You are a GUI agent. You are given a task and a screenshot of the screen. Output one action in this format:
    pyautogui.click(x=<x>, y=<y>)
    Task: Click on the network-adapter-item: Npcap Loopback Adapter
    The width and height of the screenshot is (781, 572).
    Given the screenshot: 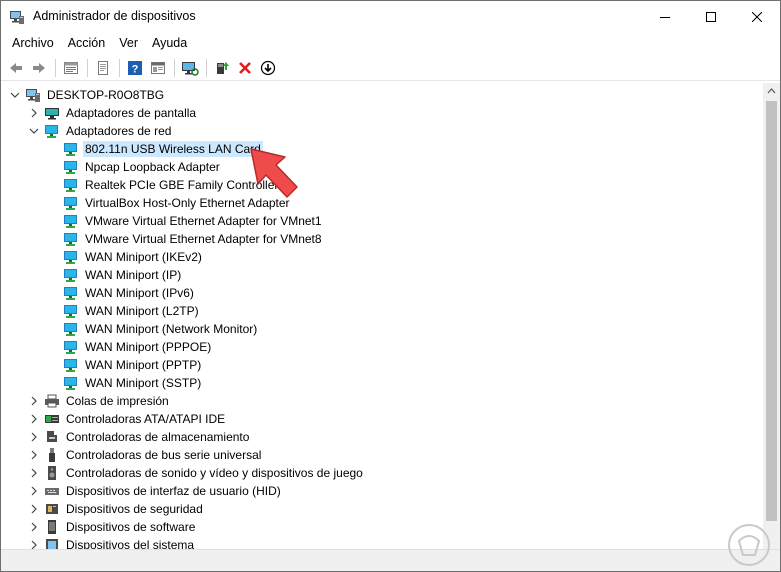 What is the action you would take?
    pyautogui.click(x=142, y=167)
    